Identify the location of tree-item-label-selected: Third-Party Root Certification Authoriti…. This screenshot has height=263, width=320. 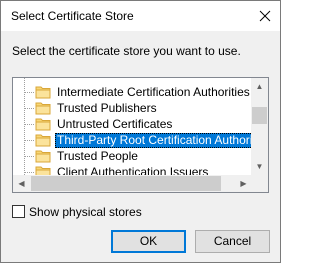
(153, 140).